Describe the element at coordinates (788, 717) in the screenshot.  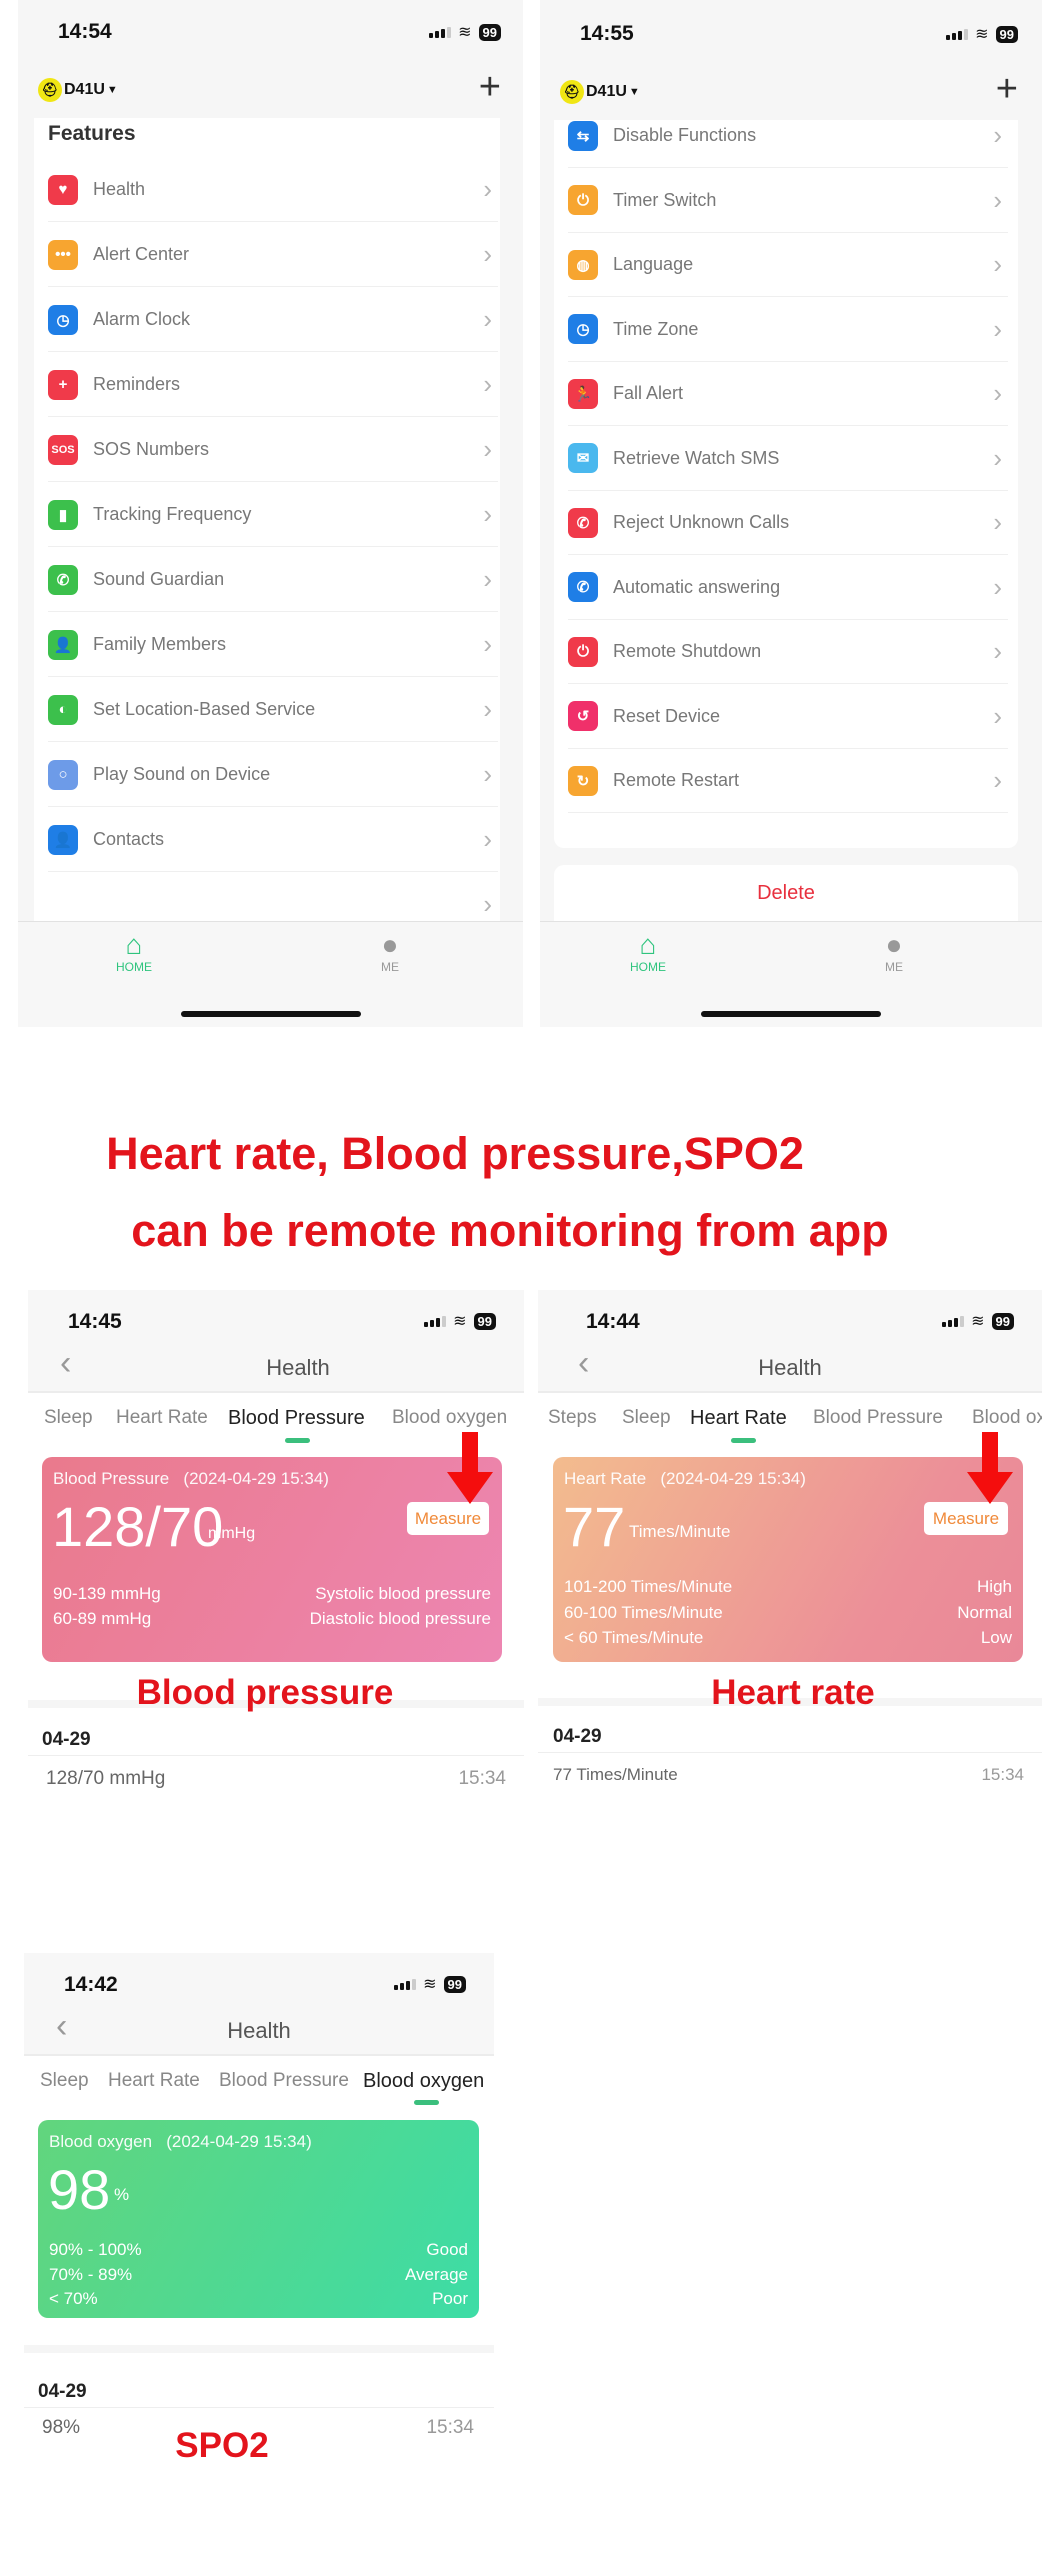
I see `menu-item: ↺ Reset Device ›` at that location.